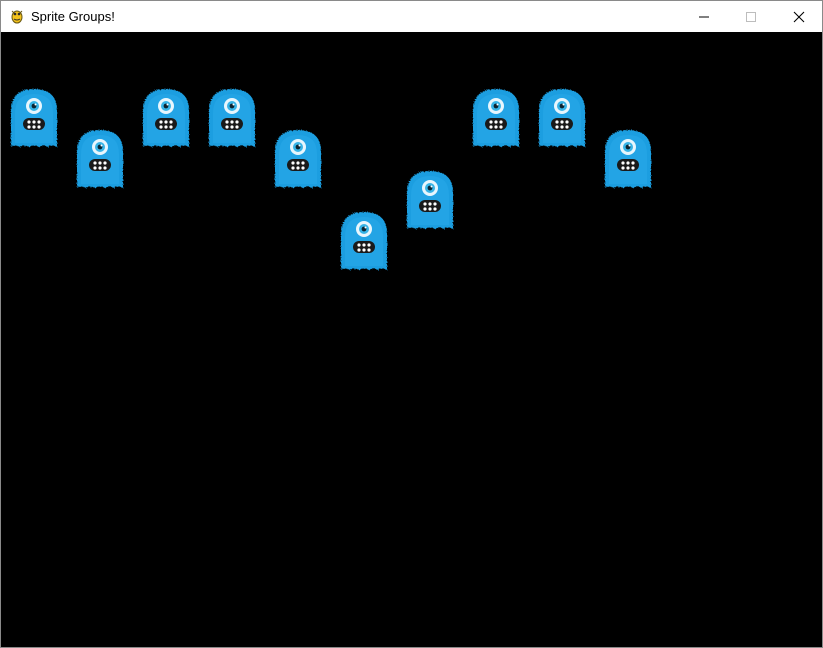  I want to click on close-icon, so click(799, 17).